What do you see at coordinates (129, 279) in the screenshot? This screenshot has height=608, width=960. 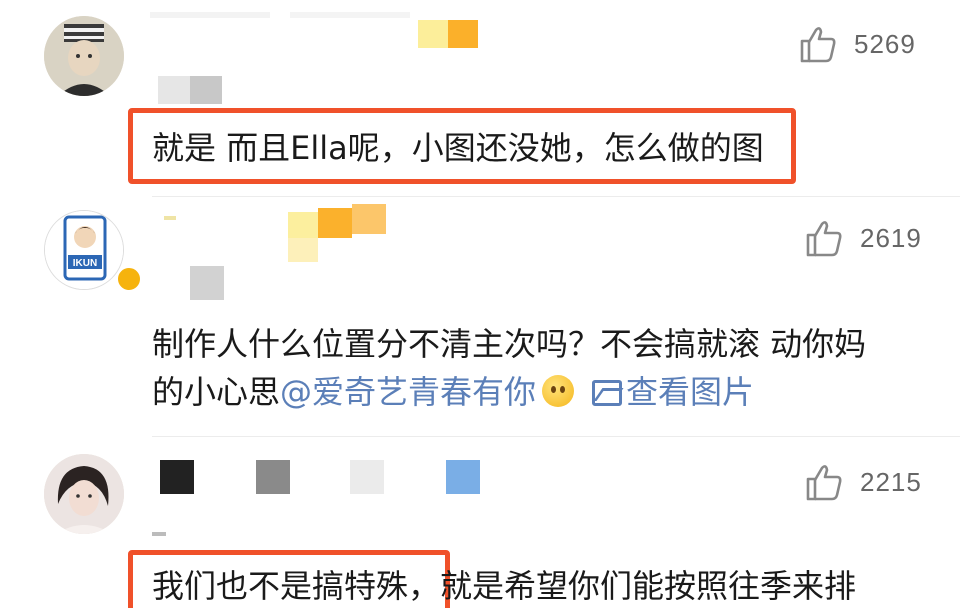 I see `verified-badge-icon` at bounding box center [129, 279].